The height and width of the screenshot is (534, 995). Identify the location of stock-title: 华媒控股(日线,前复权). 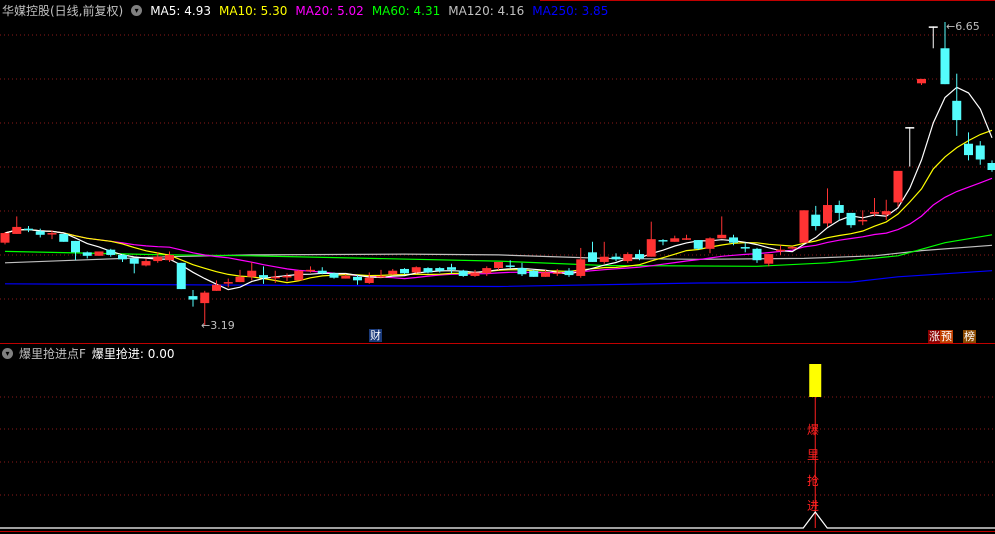
(63, 11).